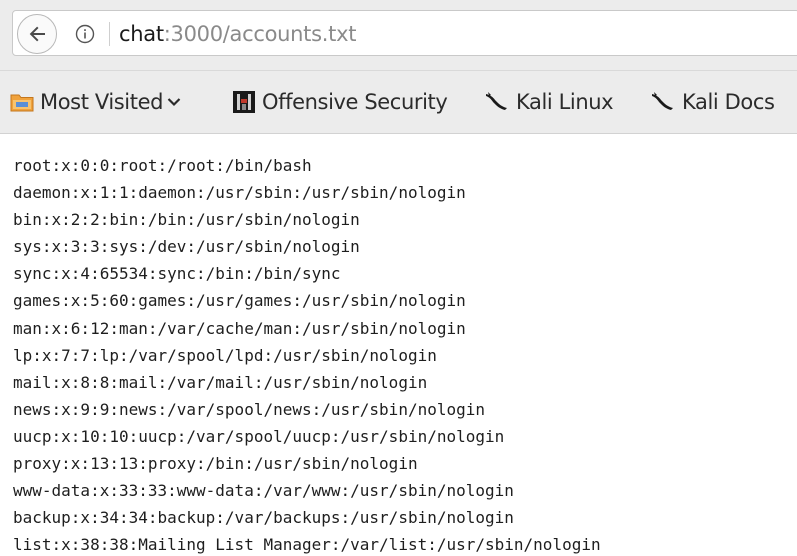  Describe the element at coordinates (162, 165) in the screenshot. I see `file-line: root:x:0:0:root:/root:/bin/bash` at that location.